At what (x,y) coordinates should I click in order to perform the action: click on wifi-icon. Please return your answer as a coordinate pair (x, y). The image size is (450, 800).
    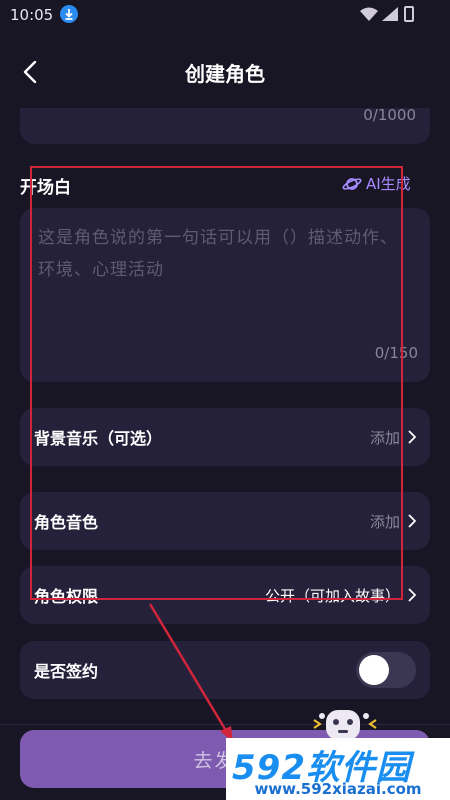
    Looking at the image, I should click on (369, 14).